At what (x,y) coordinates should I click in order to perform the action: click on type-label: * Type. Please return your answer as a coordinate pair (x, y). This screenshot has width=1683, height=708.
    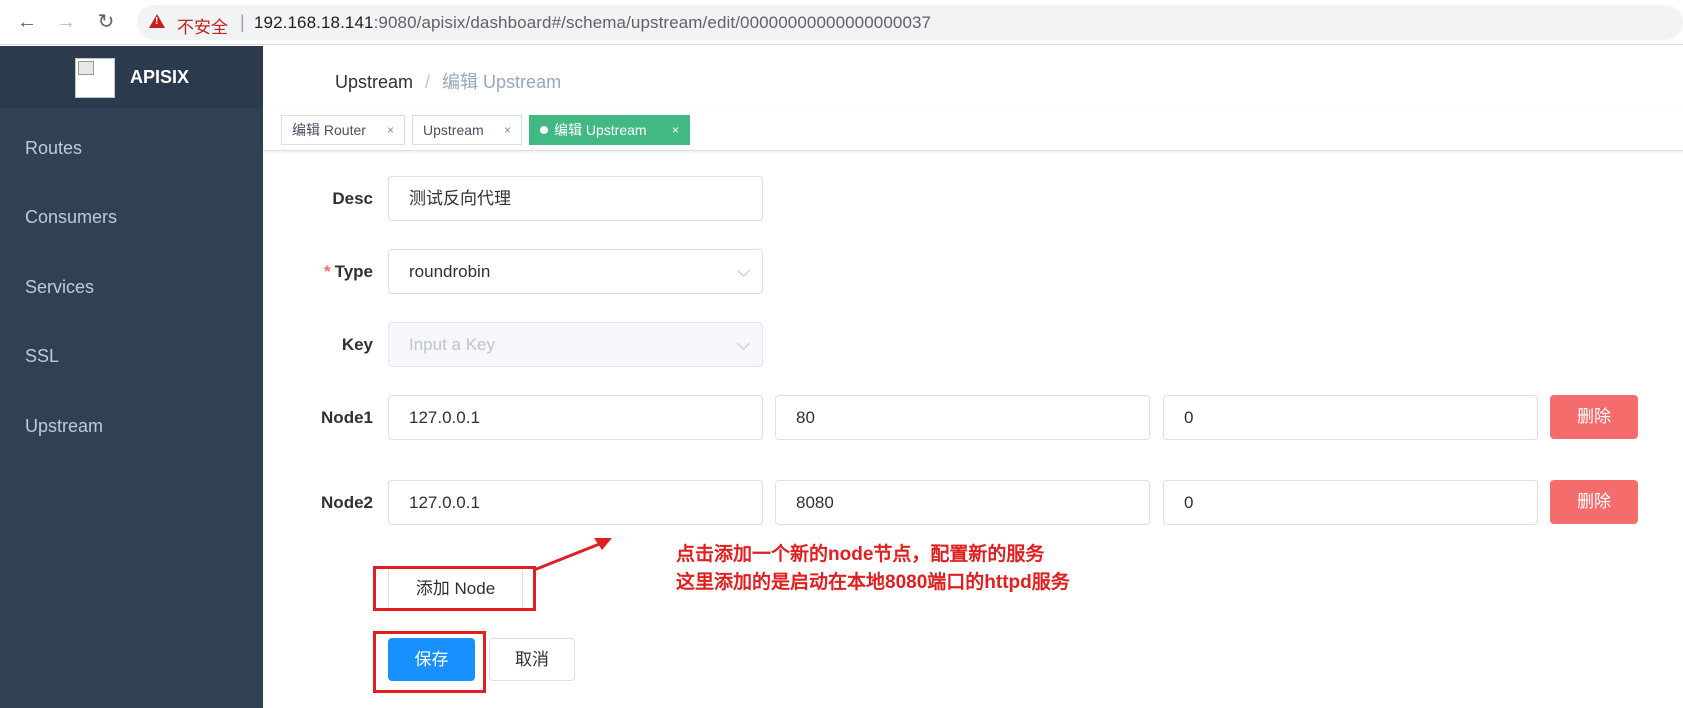
    Looking at the image, I should click on (348, 271).